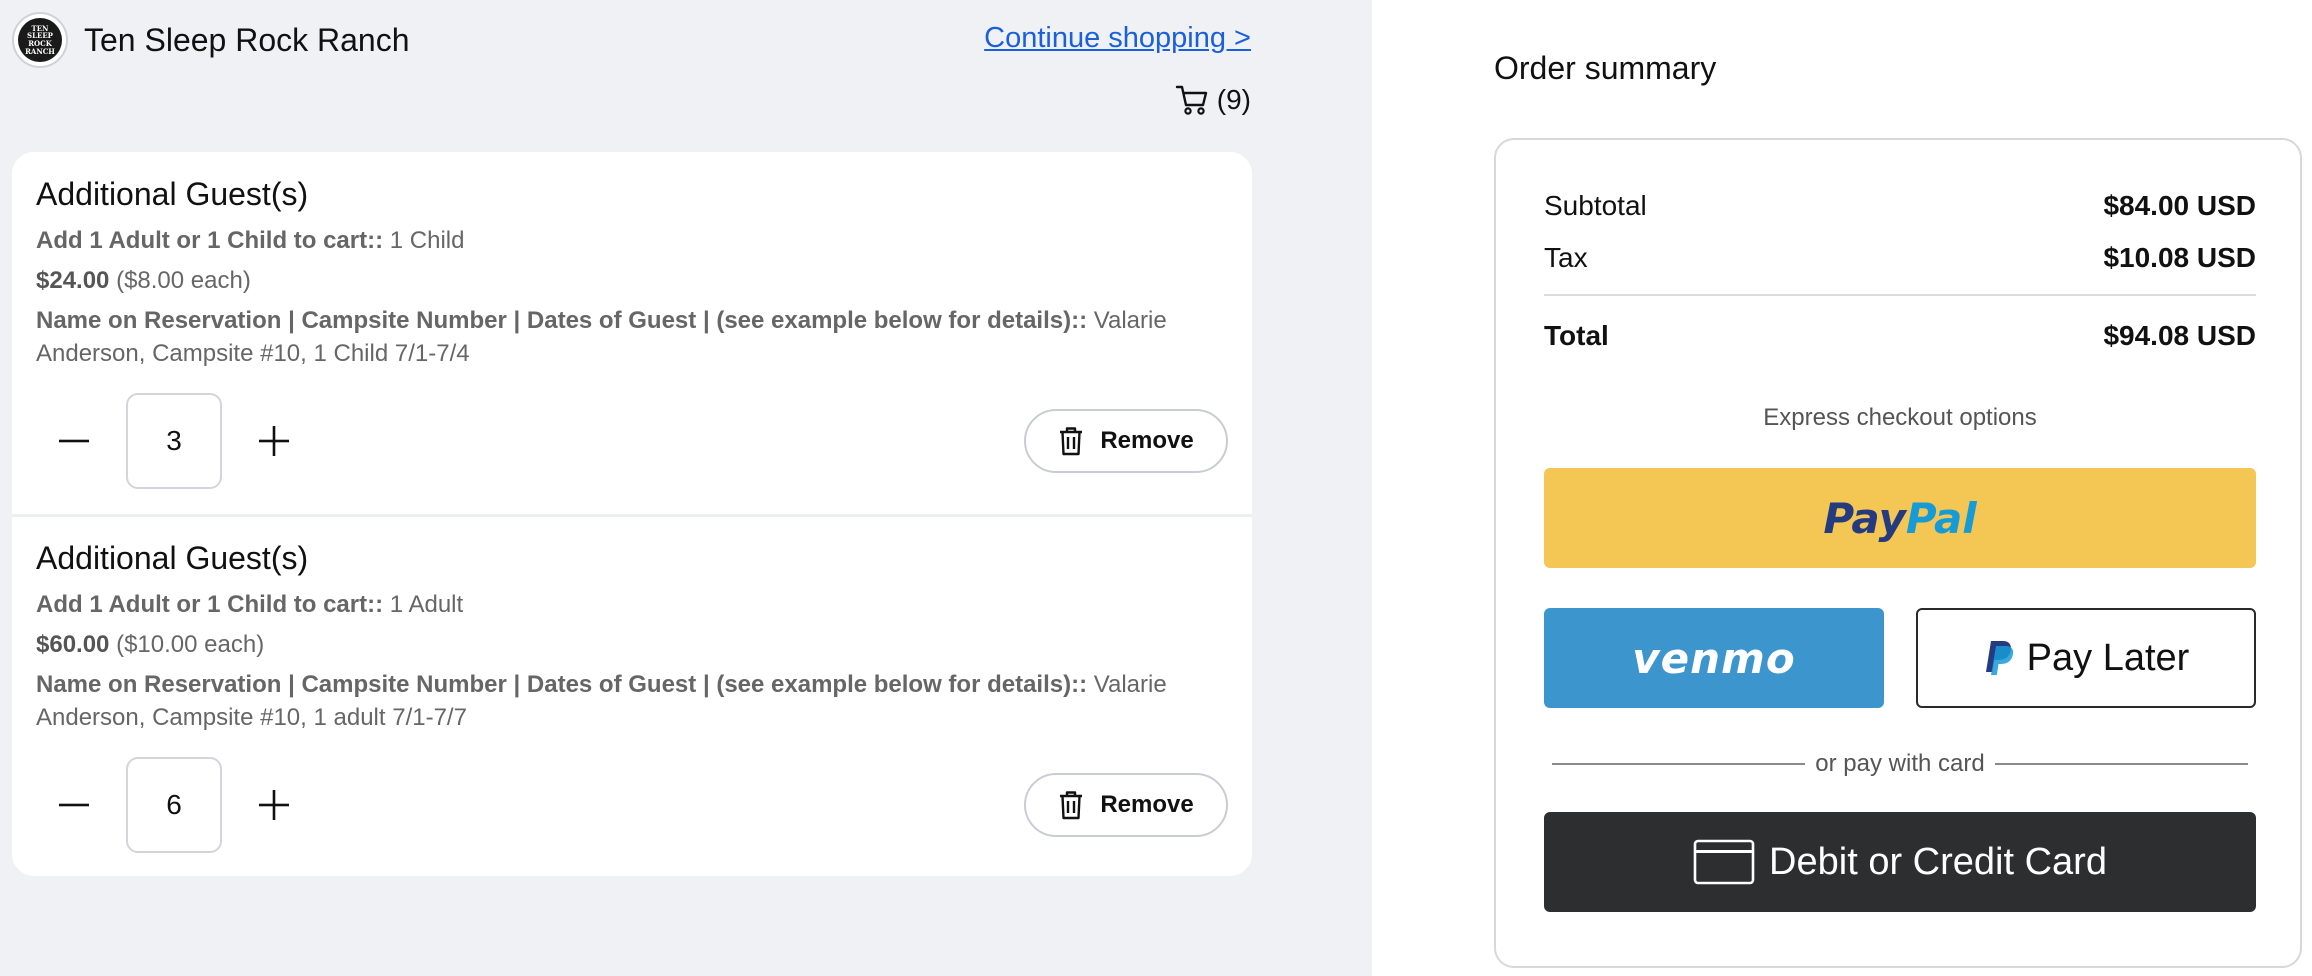  What do you see at coordinates (427, 240) in the screenshot?
I see `option-value: 1 Child` at bounding box center [427, 240].